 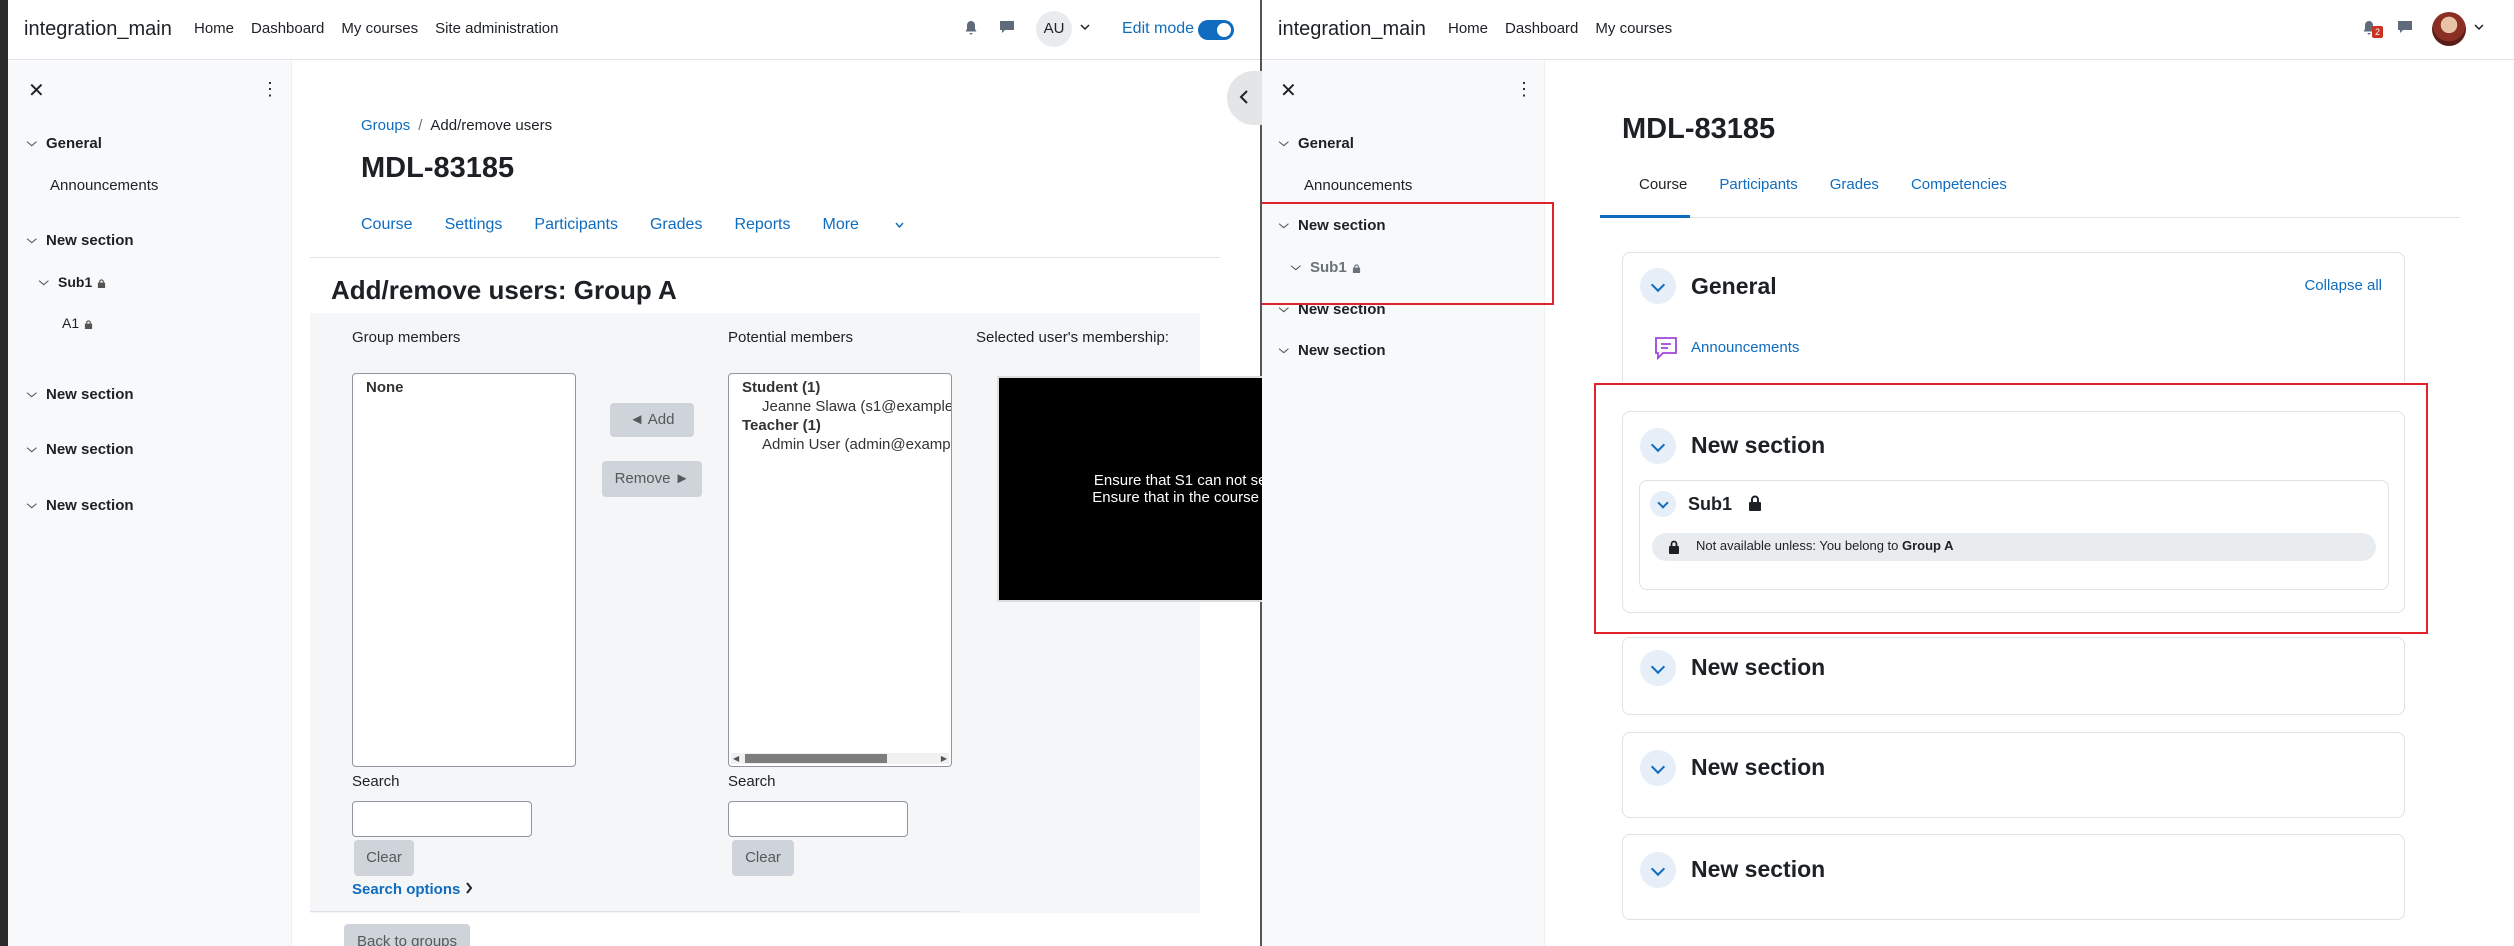 I want to click on chevron-left-icon, so click(x=1243, y=97).